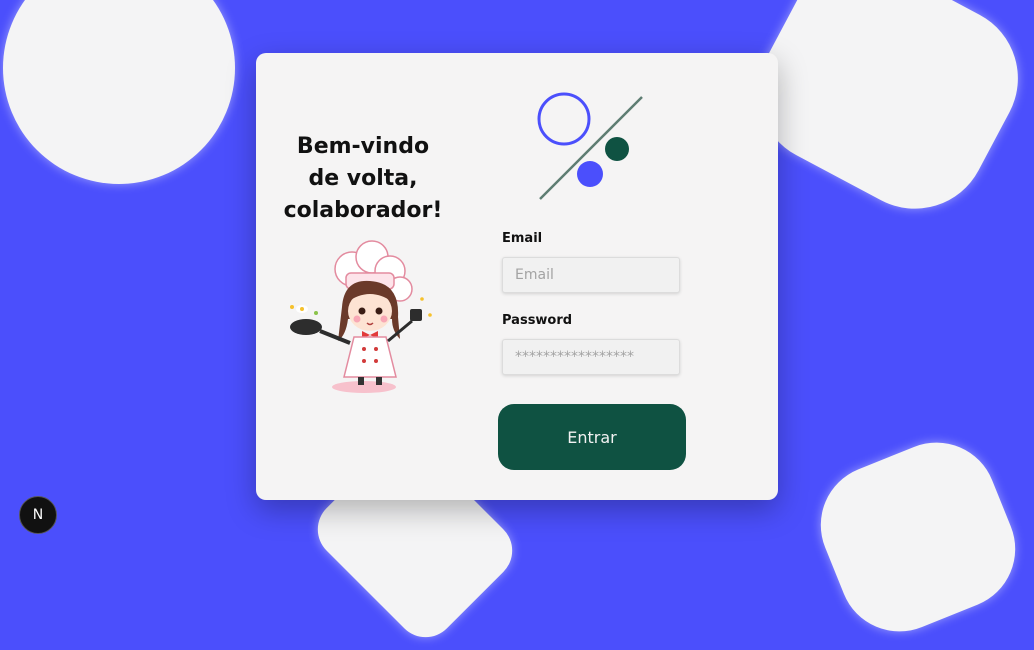 The height and width of the screenshot is (650, 1034). I want to click on chef-illustration, so click(361, 316).